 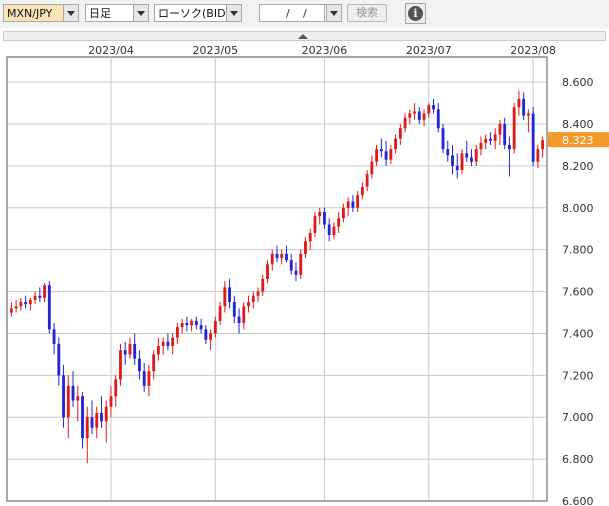 I want to click on collapse-bar, so click(x=304, y=36).